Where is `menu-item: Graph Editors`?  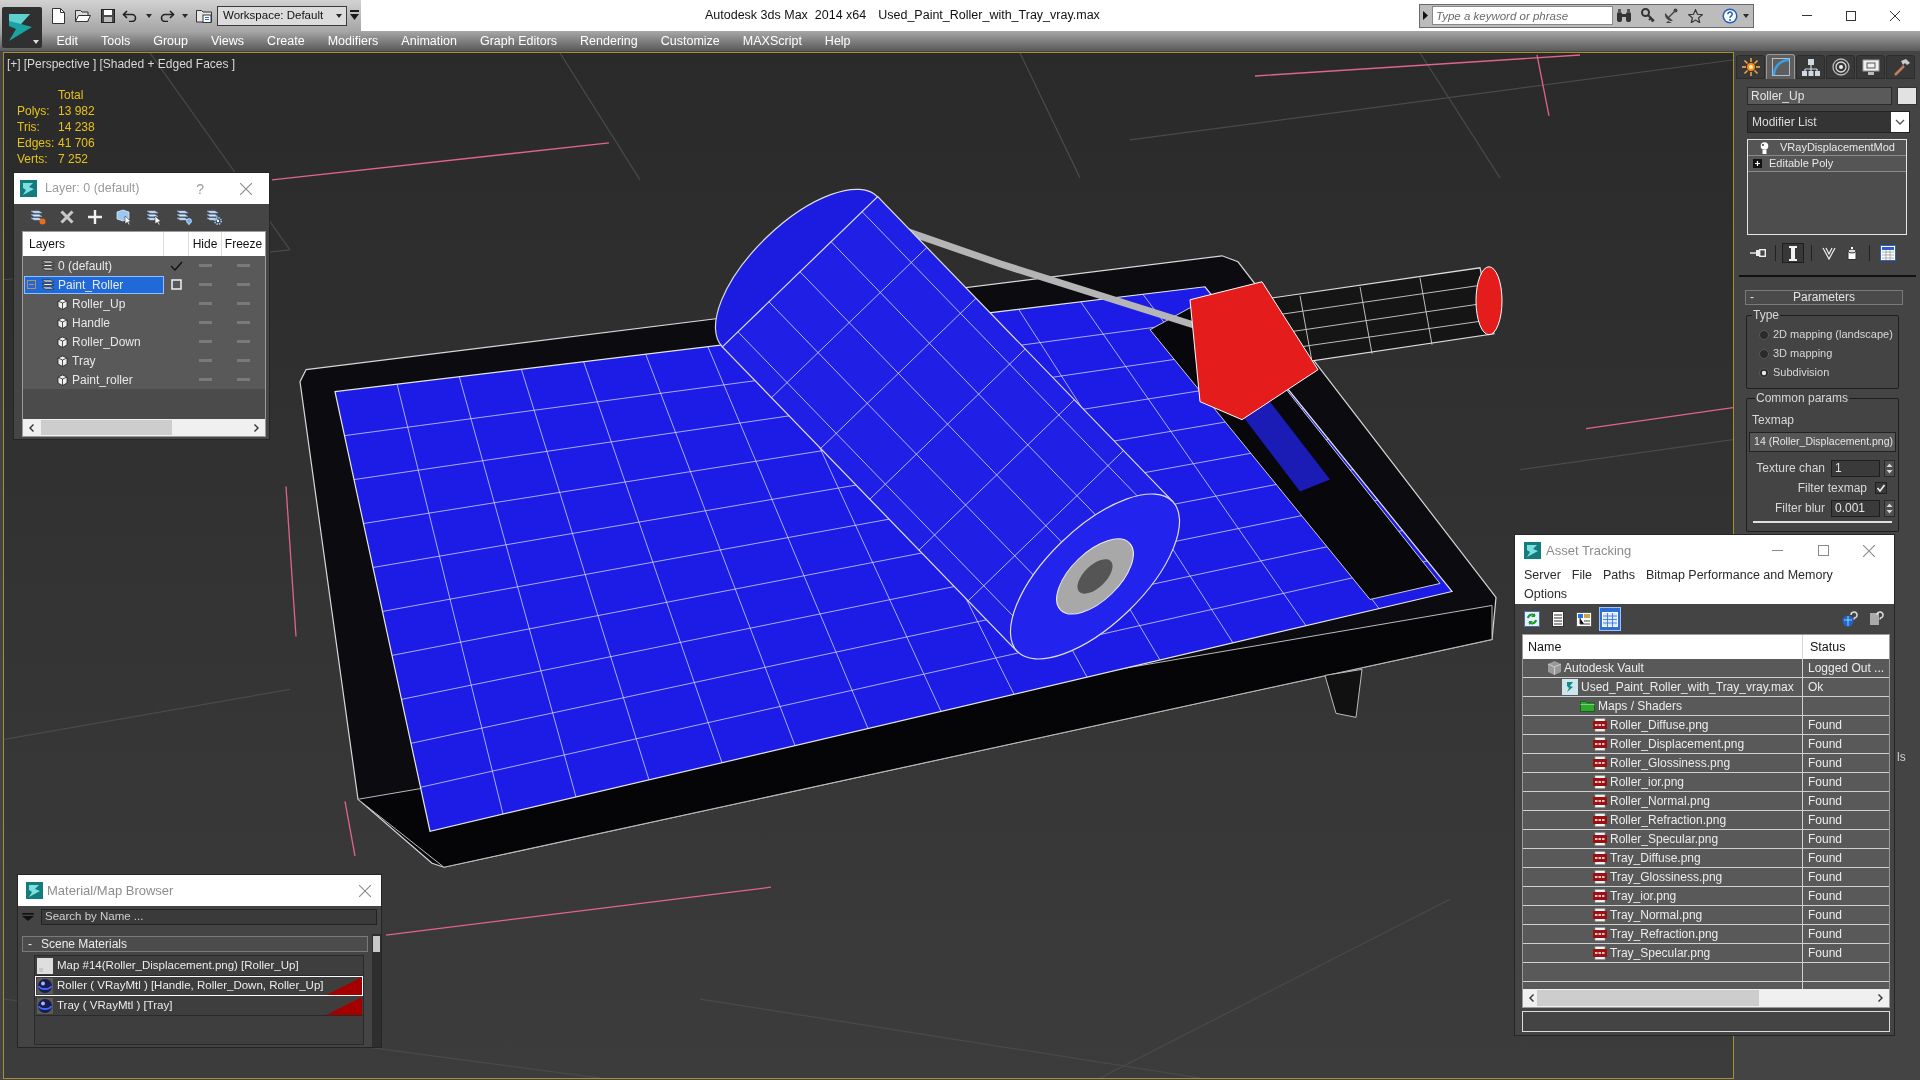 menu-item: Graph Editors is located at coordinates (518, 41).